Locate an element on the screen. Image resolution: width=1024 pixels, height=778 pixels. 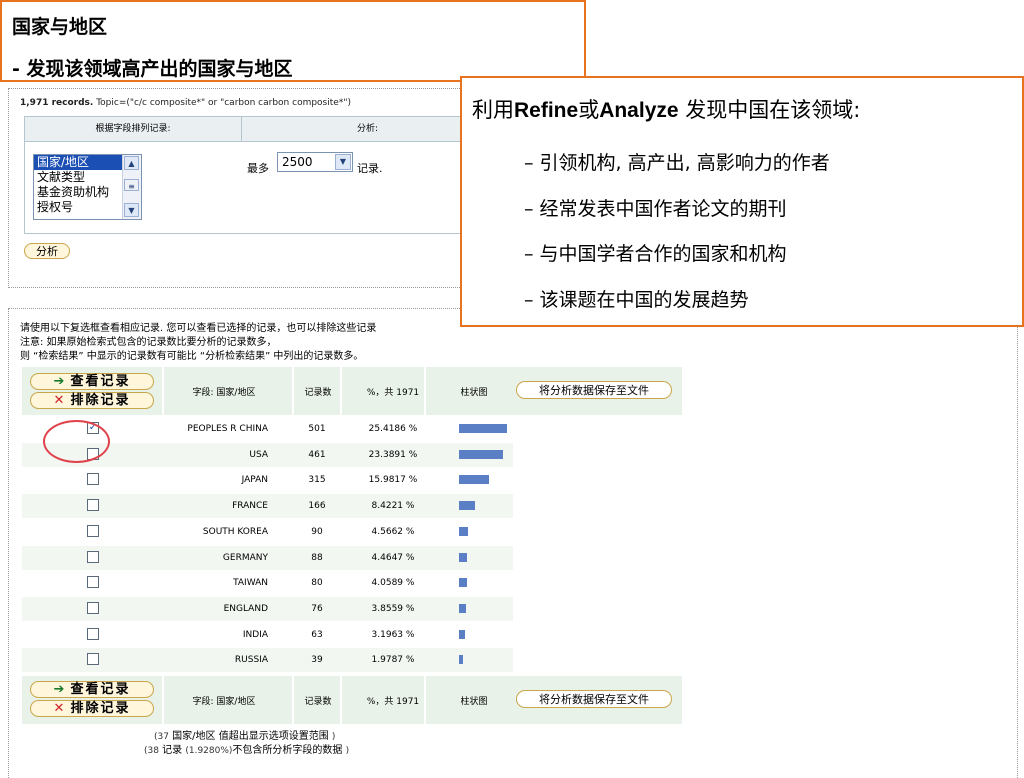
record-percentage: 3.8559 % is located at coordinates (393, 608).